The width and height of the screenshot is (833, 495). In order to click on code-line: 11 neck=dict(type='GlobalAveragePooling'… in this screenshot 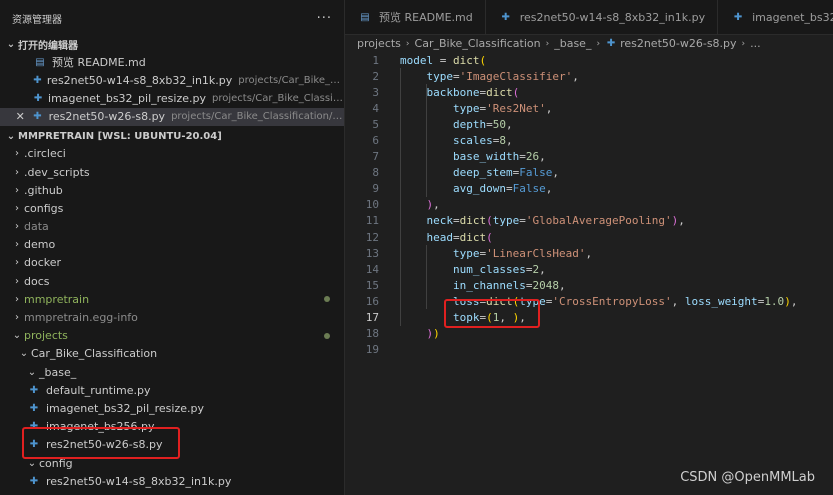, I will do `click(589, 221)`.